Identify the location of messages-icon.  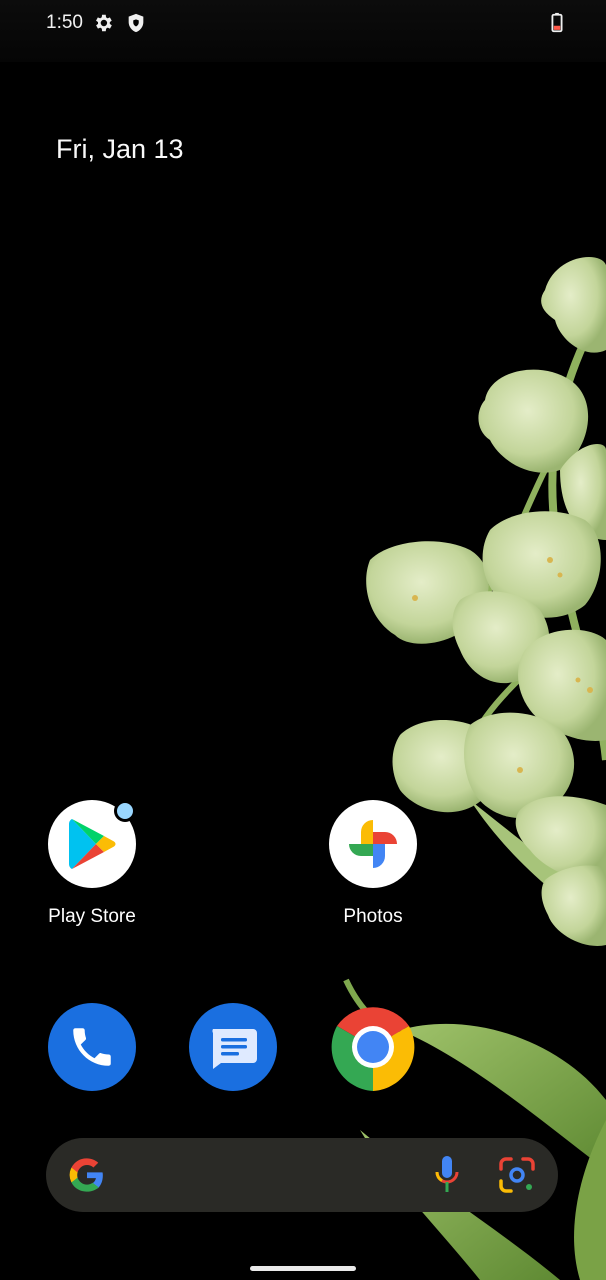
(234, 1049).